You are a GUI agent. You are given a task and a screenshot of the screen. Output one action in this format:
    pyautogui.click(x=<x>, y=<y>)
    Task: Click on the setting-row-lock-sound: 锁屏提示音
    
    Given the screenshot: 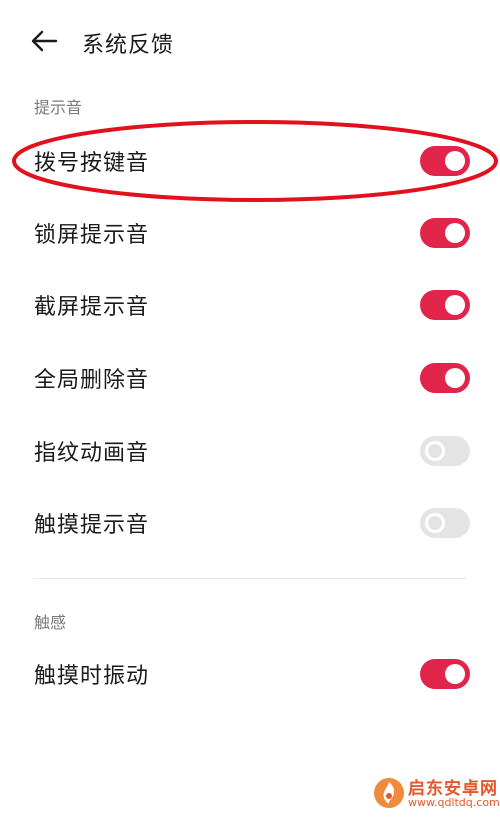 What is the action you would take?
    pyautogui.click(x=250, y=233)
    